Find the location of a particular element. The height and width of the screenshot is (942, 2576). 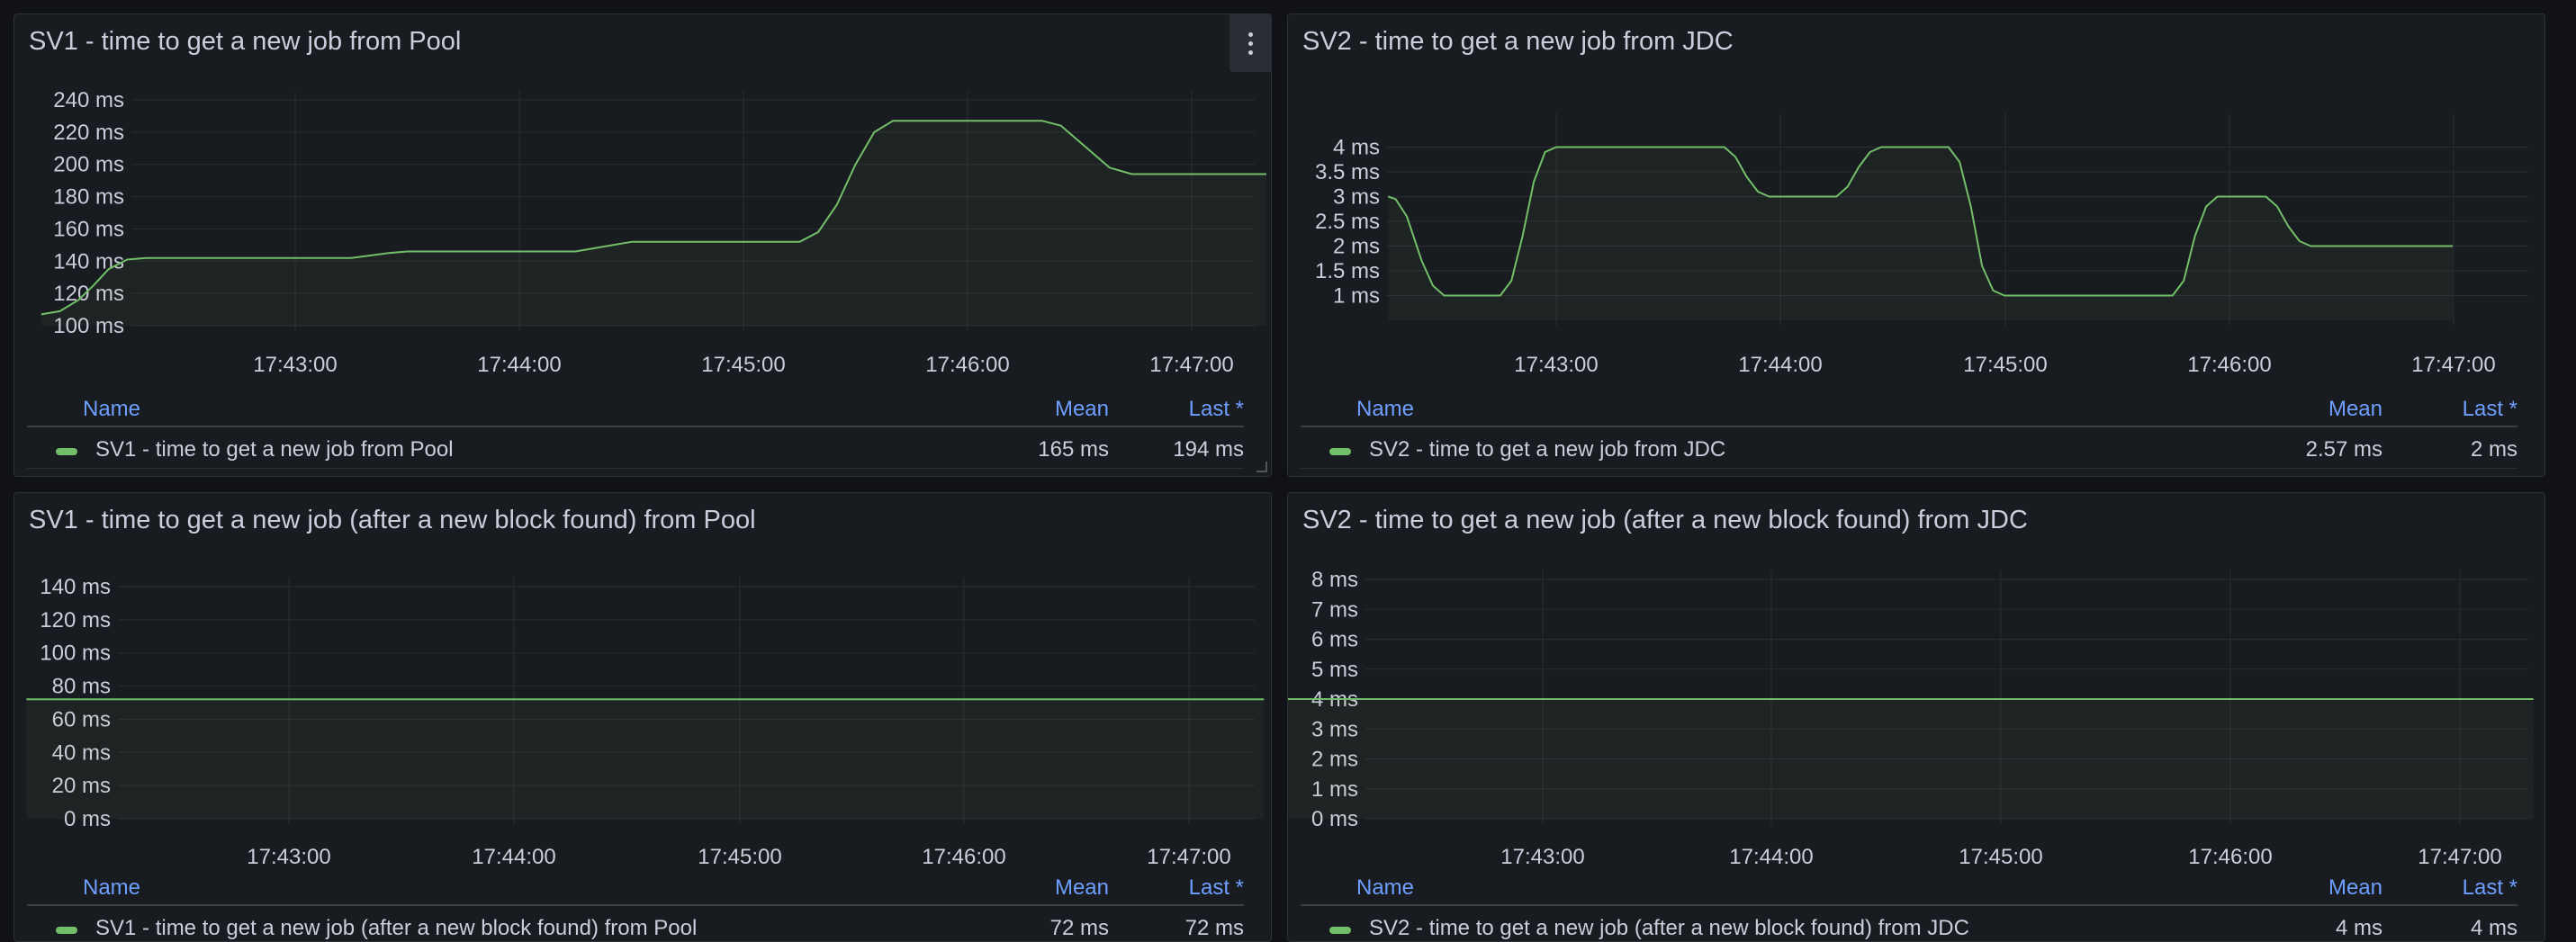

y-tick-label: 7 ms is located at coordinates (1334, 609).